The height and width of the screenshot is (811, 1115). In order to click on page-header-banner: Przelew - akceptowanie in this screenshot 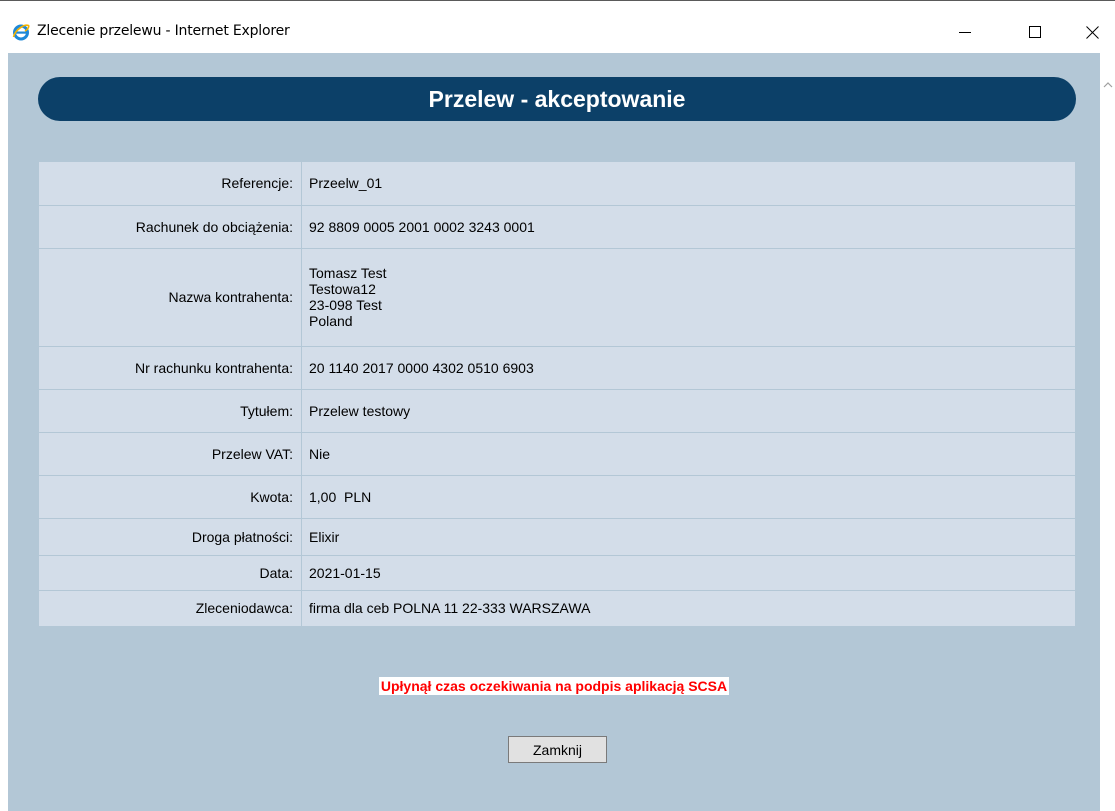, I will do `click(557, 99)`.